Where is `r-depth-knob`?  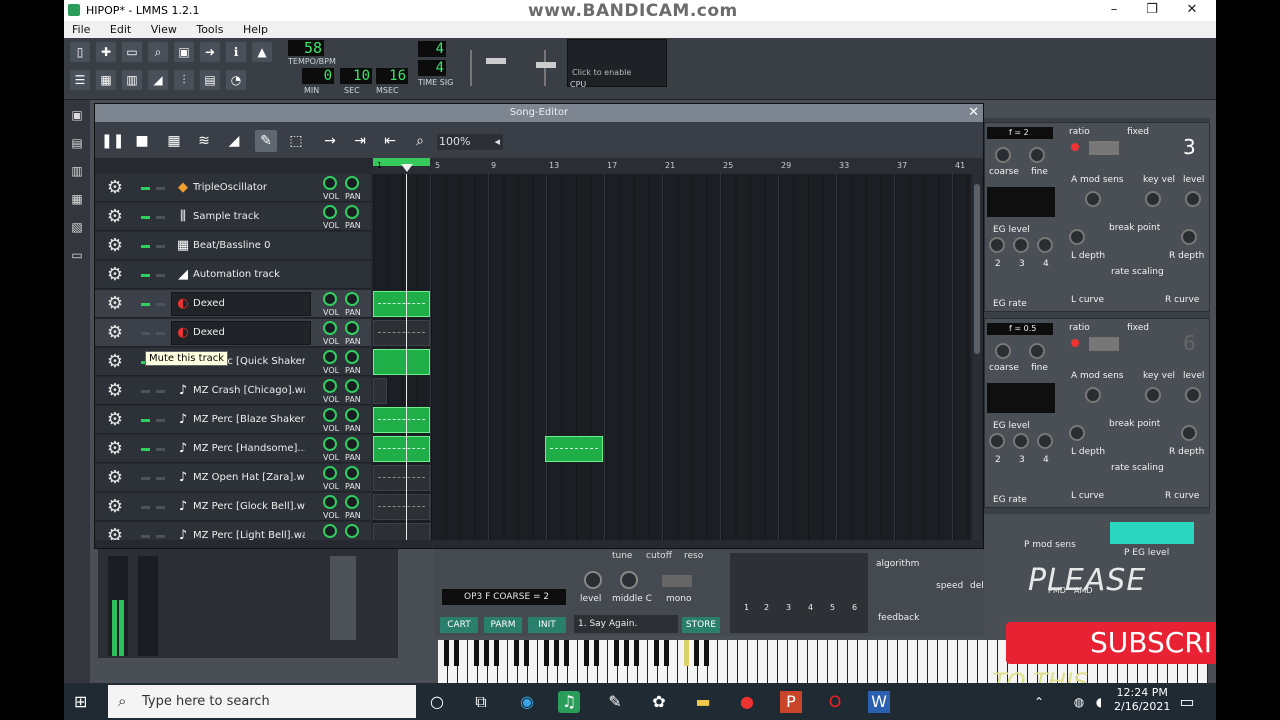
r-depth-knob is located at coordinates (1189, 433).